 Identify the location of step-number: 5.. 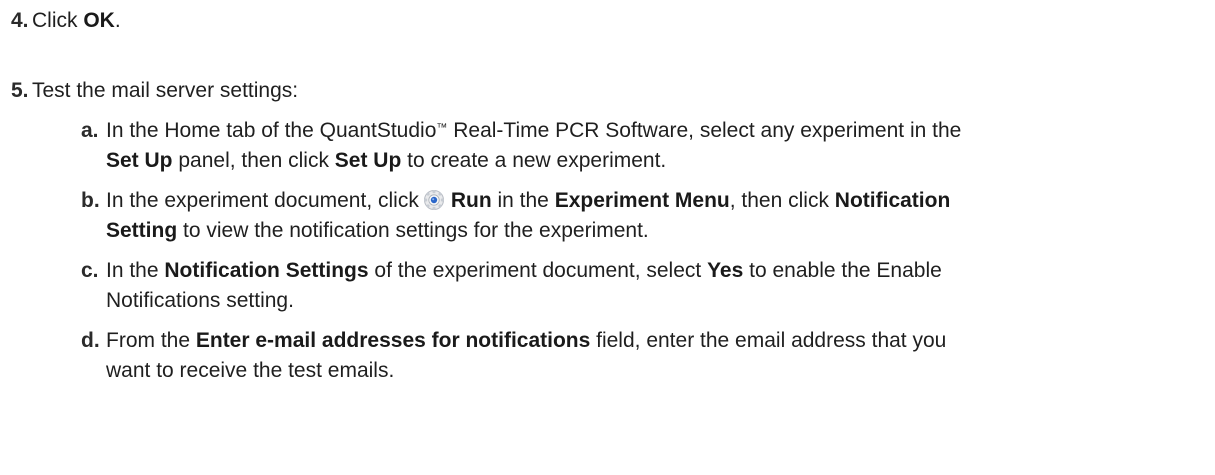
(20, 90).